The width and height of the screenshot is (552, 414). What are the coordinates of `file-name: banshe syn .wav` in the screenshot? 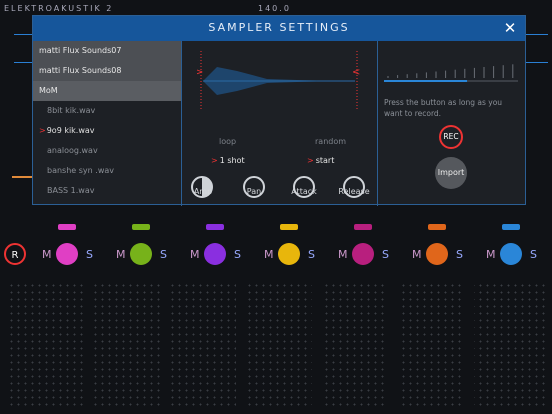 It's located at (80, 170).